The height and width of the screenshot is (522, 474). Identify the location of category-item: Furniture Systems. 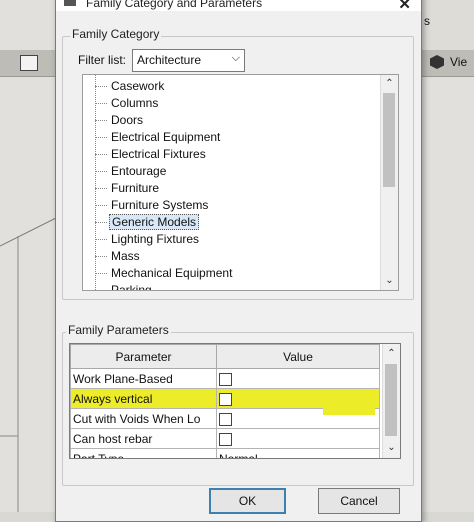
(152, 205).